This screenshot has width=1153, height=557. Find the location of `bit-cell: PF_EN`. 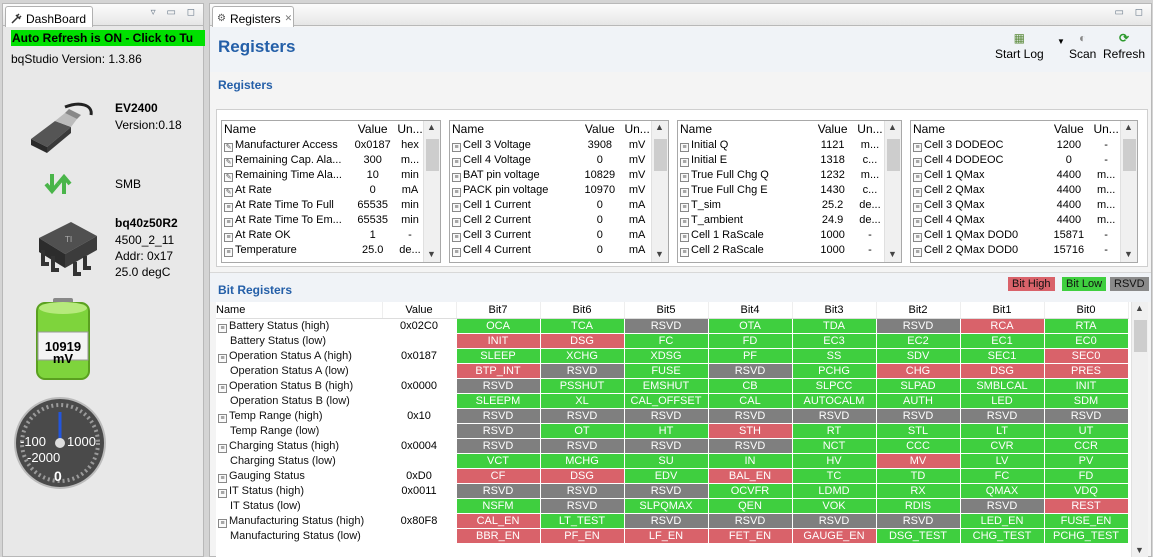

bit-cell: PF_EN is located at coordinates (582, 536).